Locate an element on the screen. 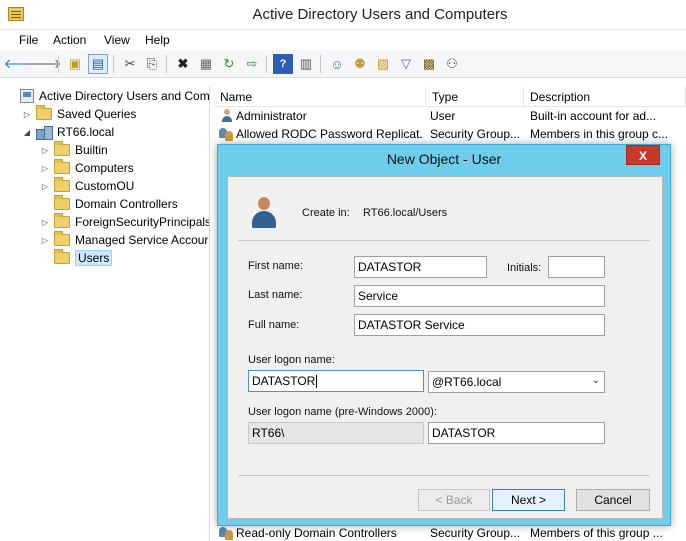 This screenshot has height=541, width=686. first-name-field: DATASTOR is located at coordinates (420, 267).